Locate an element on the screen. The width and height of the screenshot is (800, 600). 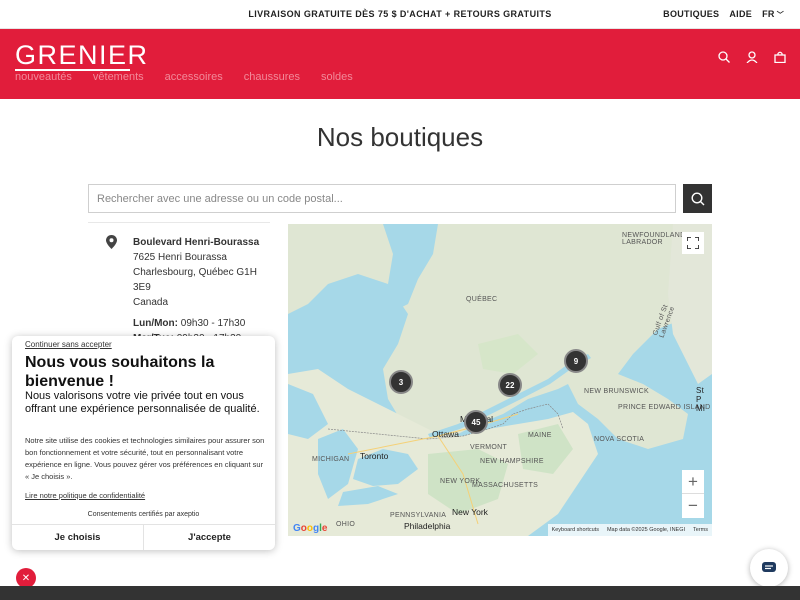
store-city: Charlesbourg, Québec G1H 3E9 is located at coordinates (195, 280).